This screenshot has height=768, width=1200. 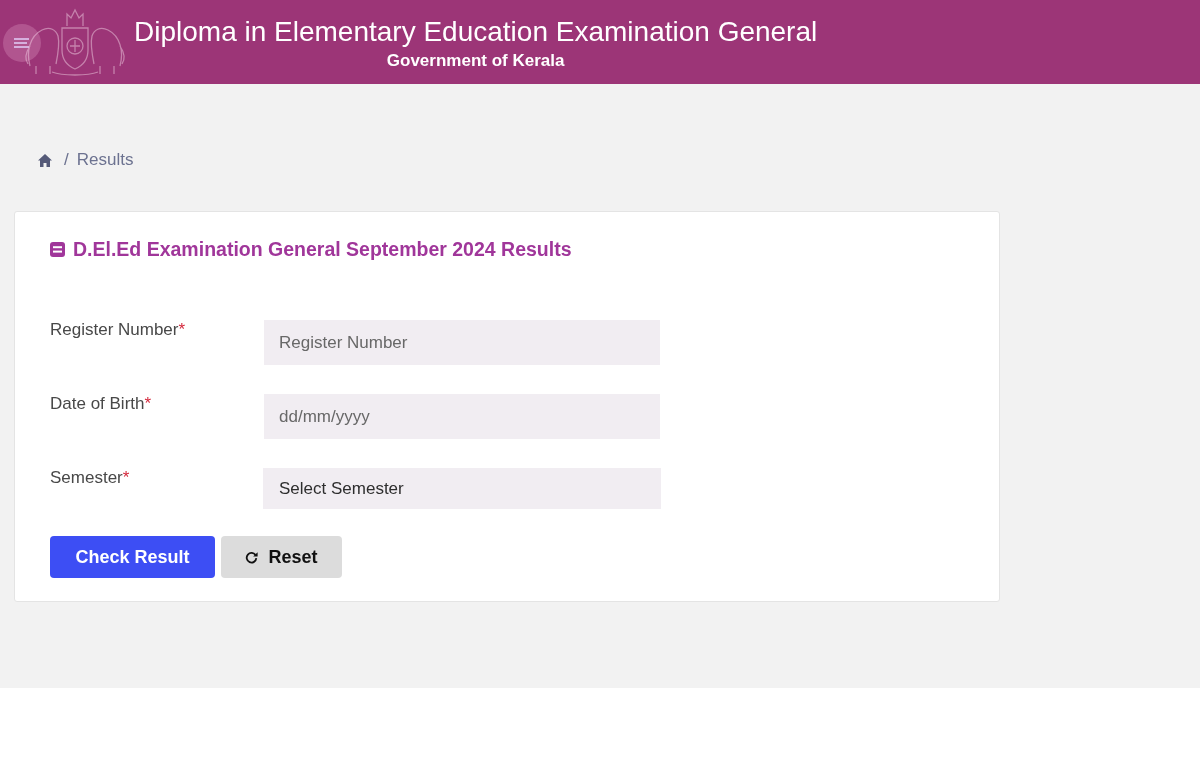 I want to click on reset-button: Reset, so click(x=281, y=557).